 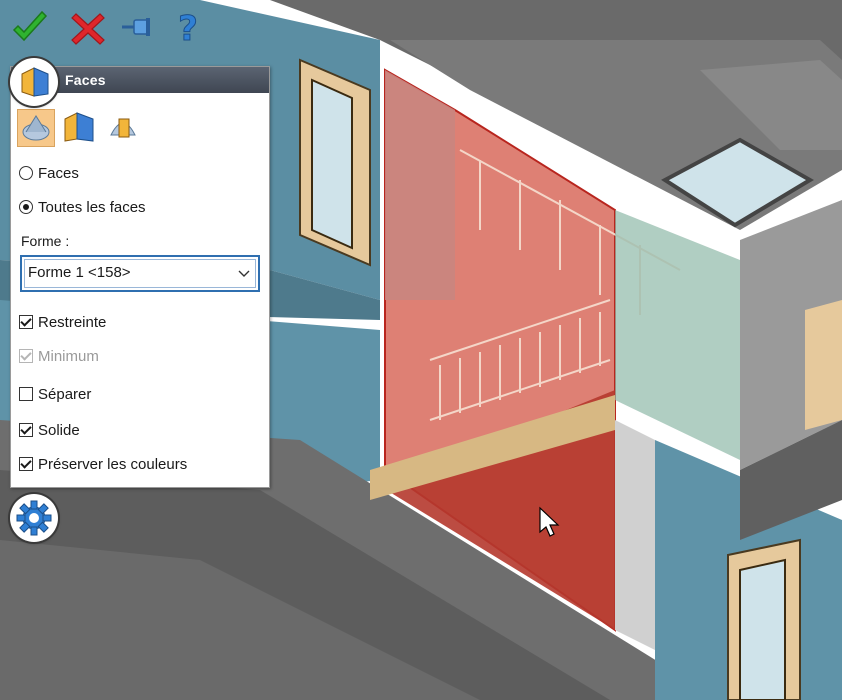 I want to click on checkbox-label: Solide, so click(x=59, y=430).